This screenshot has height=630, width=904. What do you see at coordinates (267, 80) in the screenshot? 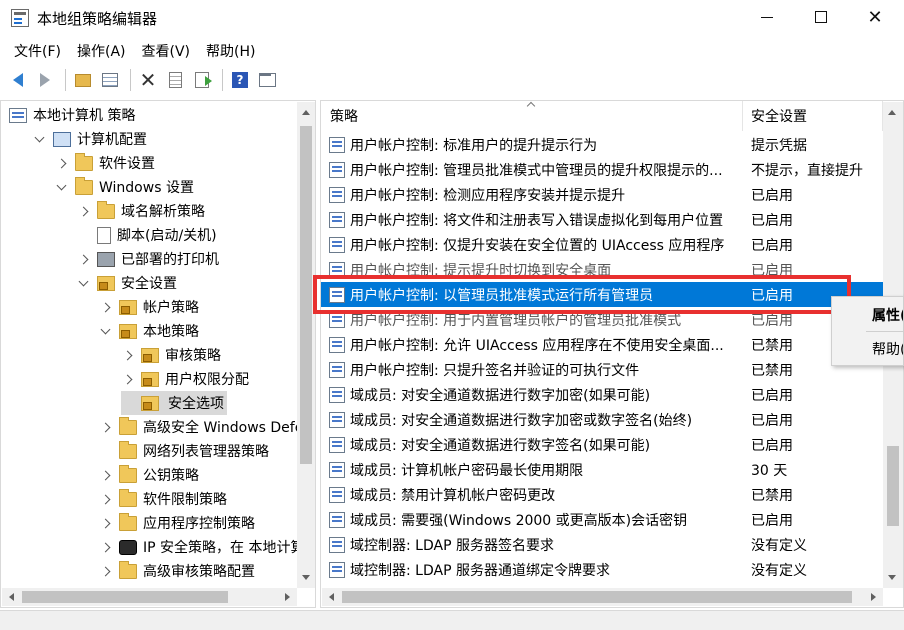
I see `show-hide-action-pane-button` at bounding box center [267, 80].